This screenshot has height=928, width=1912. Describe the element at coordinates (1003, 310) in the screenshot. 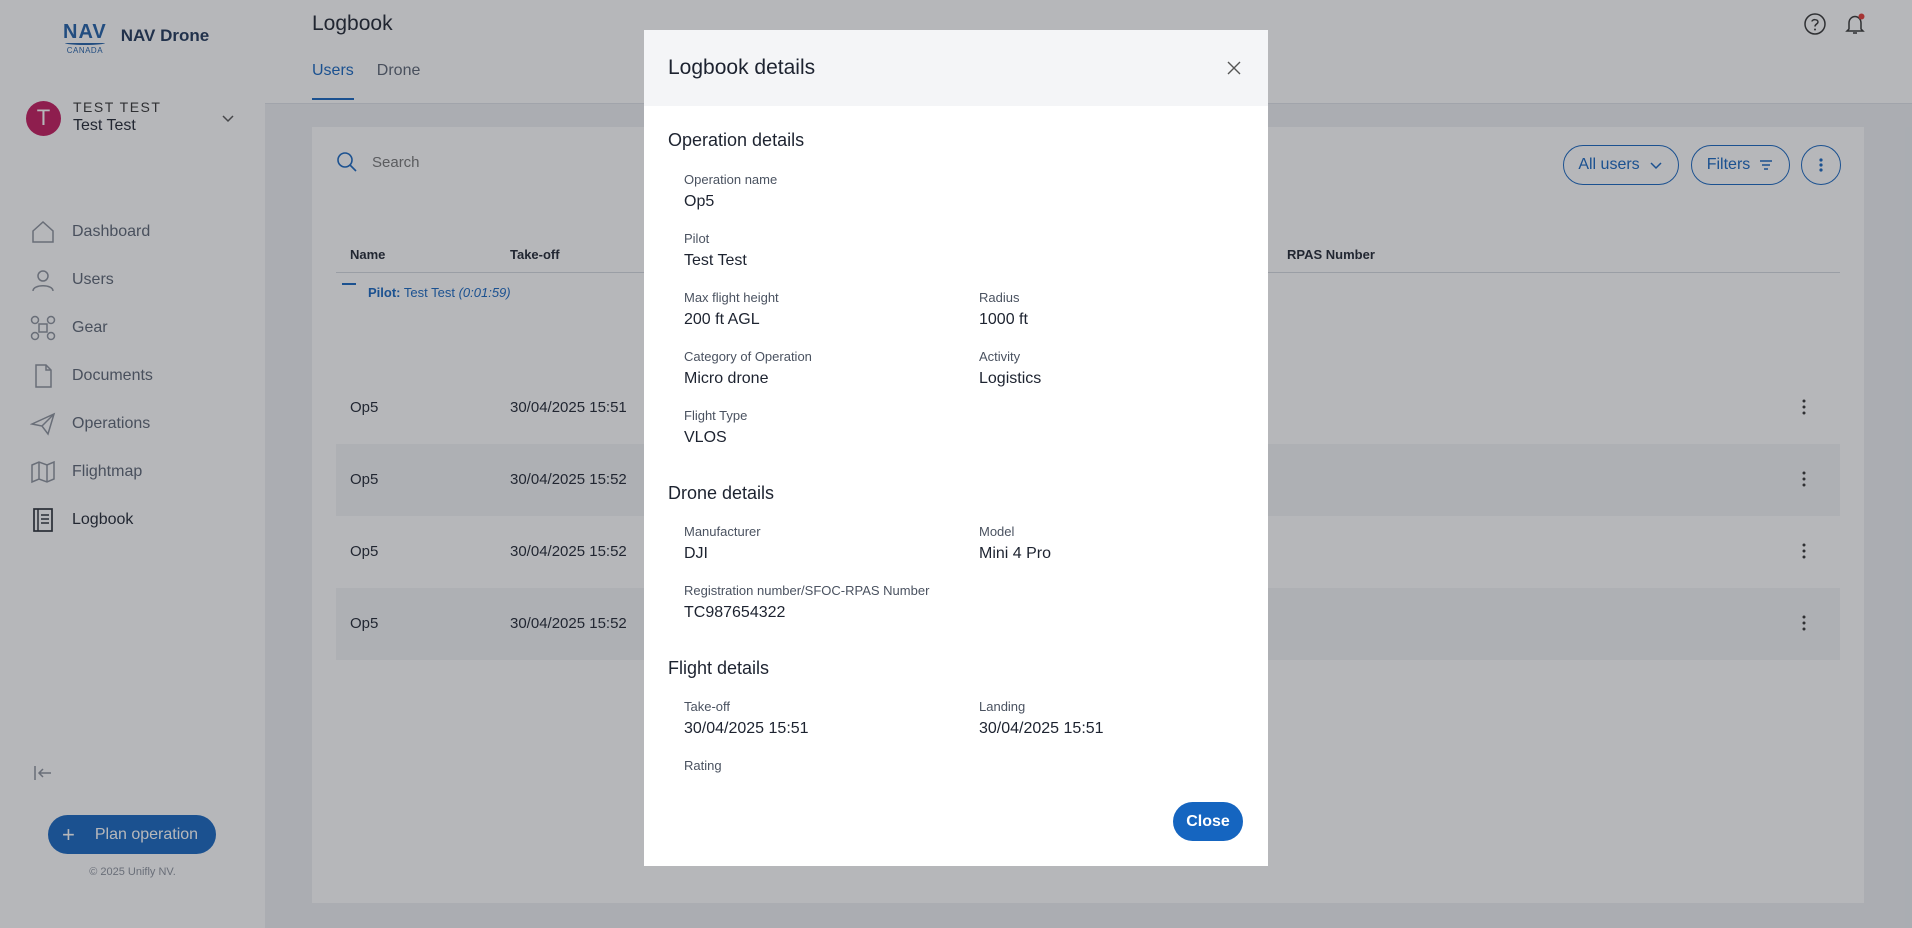

I see `field-radius: Radius 1000 ft` at that location.